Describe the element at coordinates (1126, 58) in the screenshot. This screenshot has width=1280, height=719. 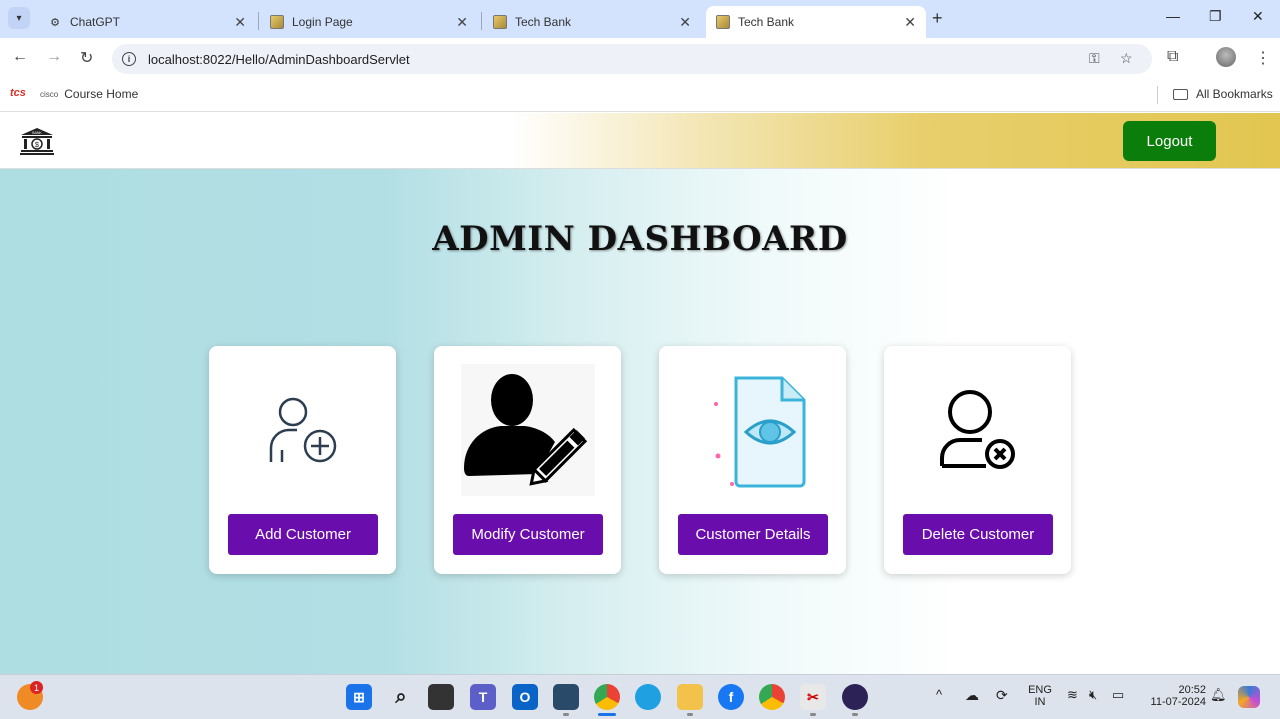
I see `bookmark-star-icon: ☆` at that location.